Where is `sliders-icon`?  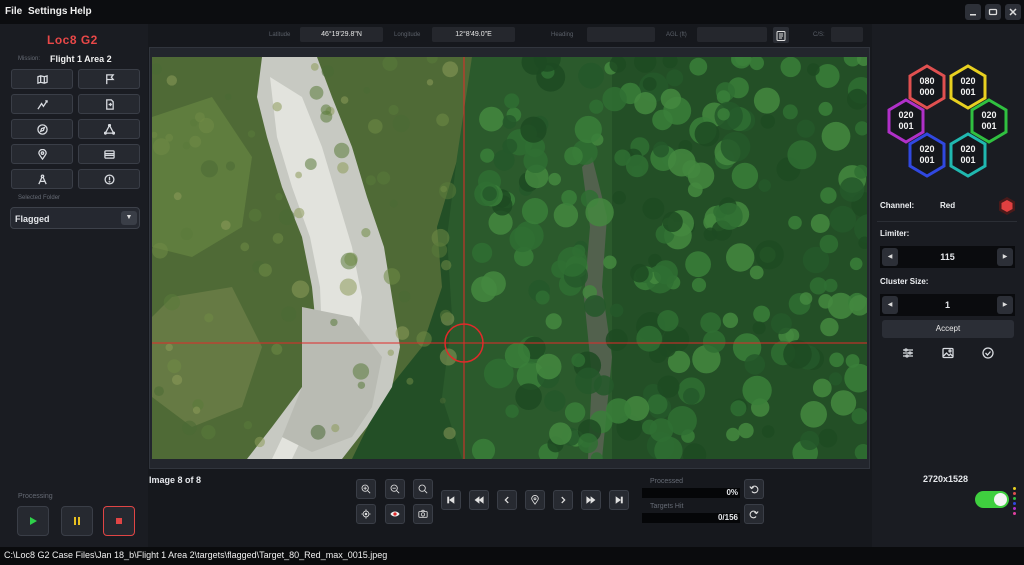 sliders-icon is located at coordinates (908, 353).